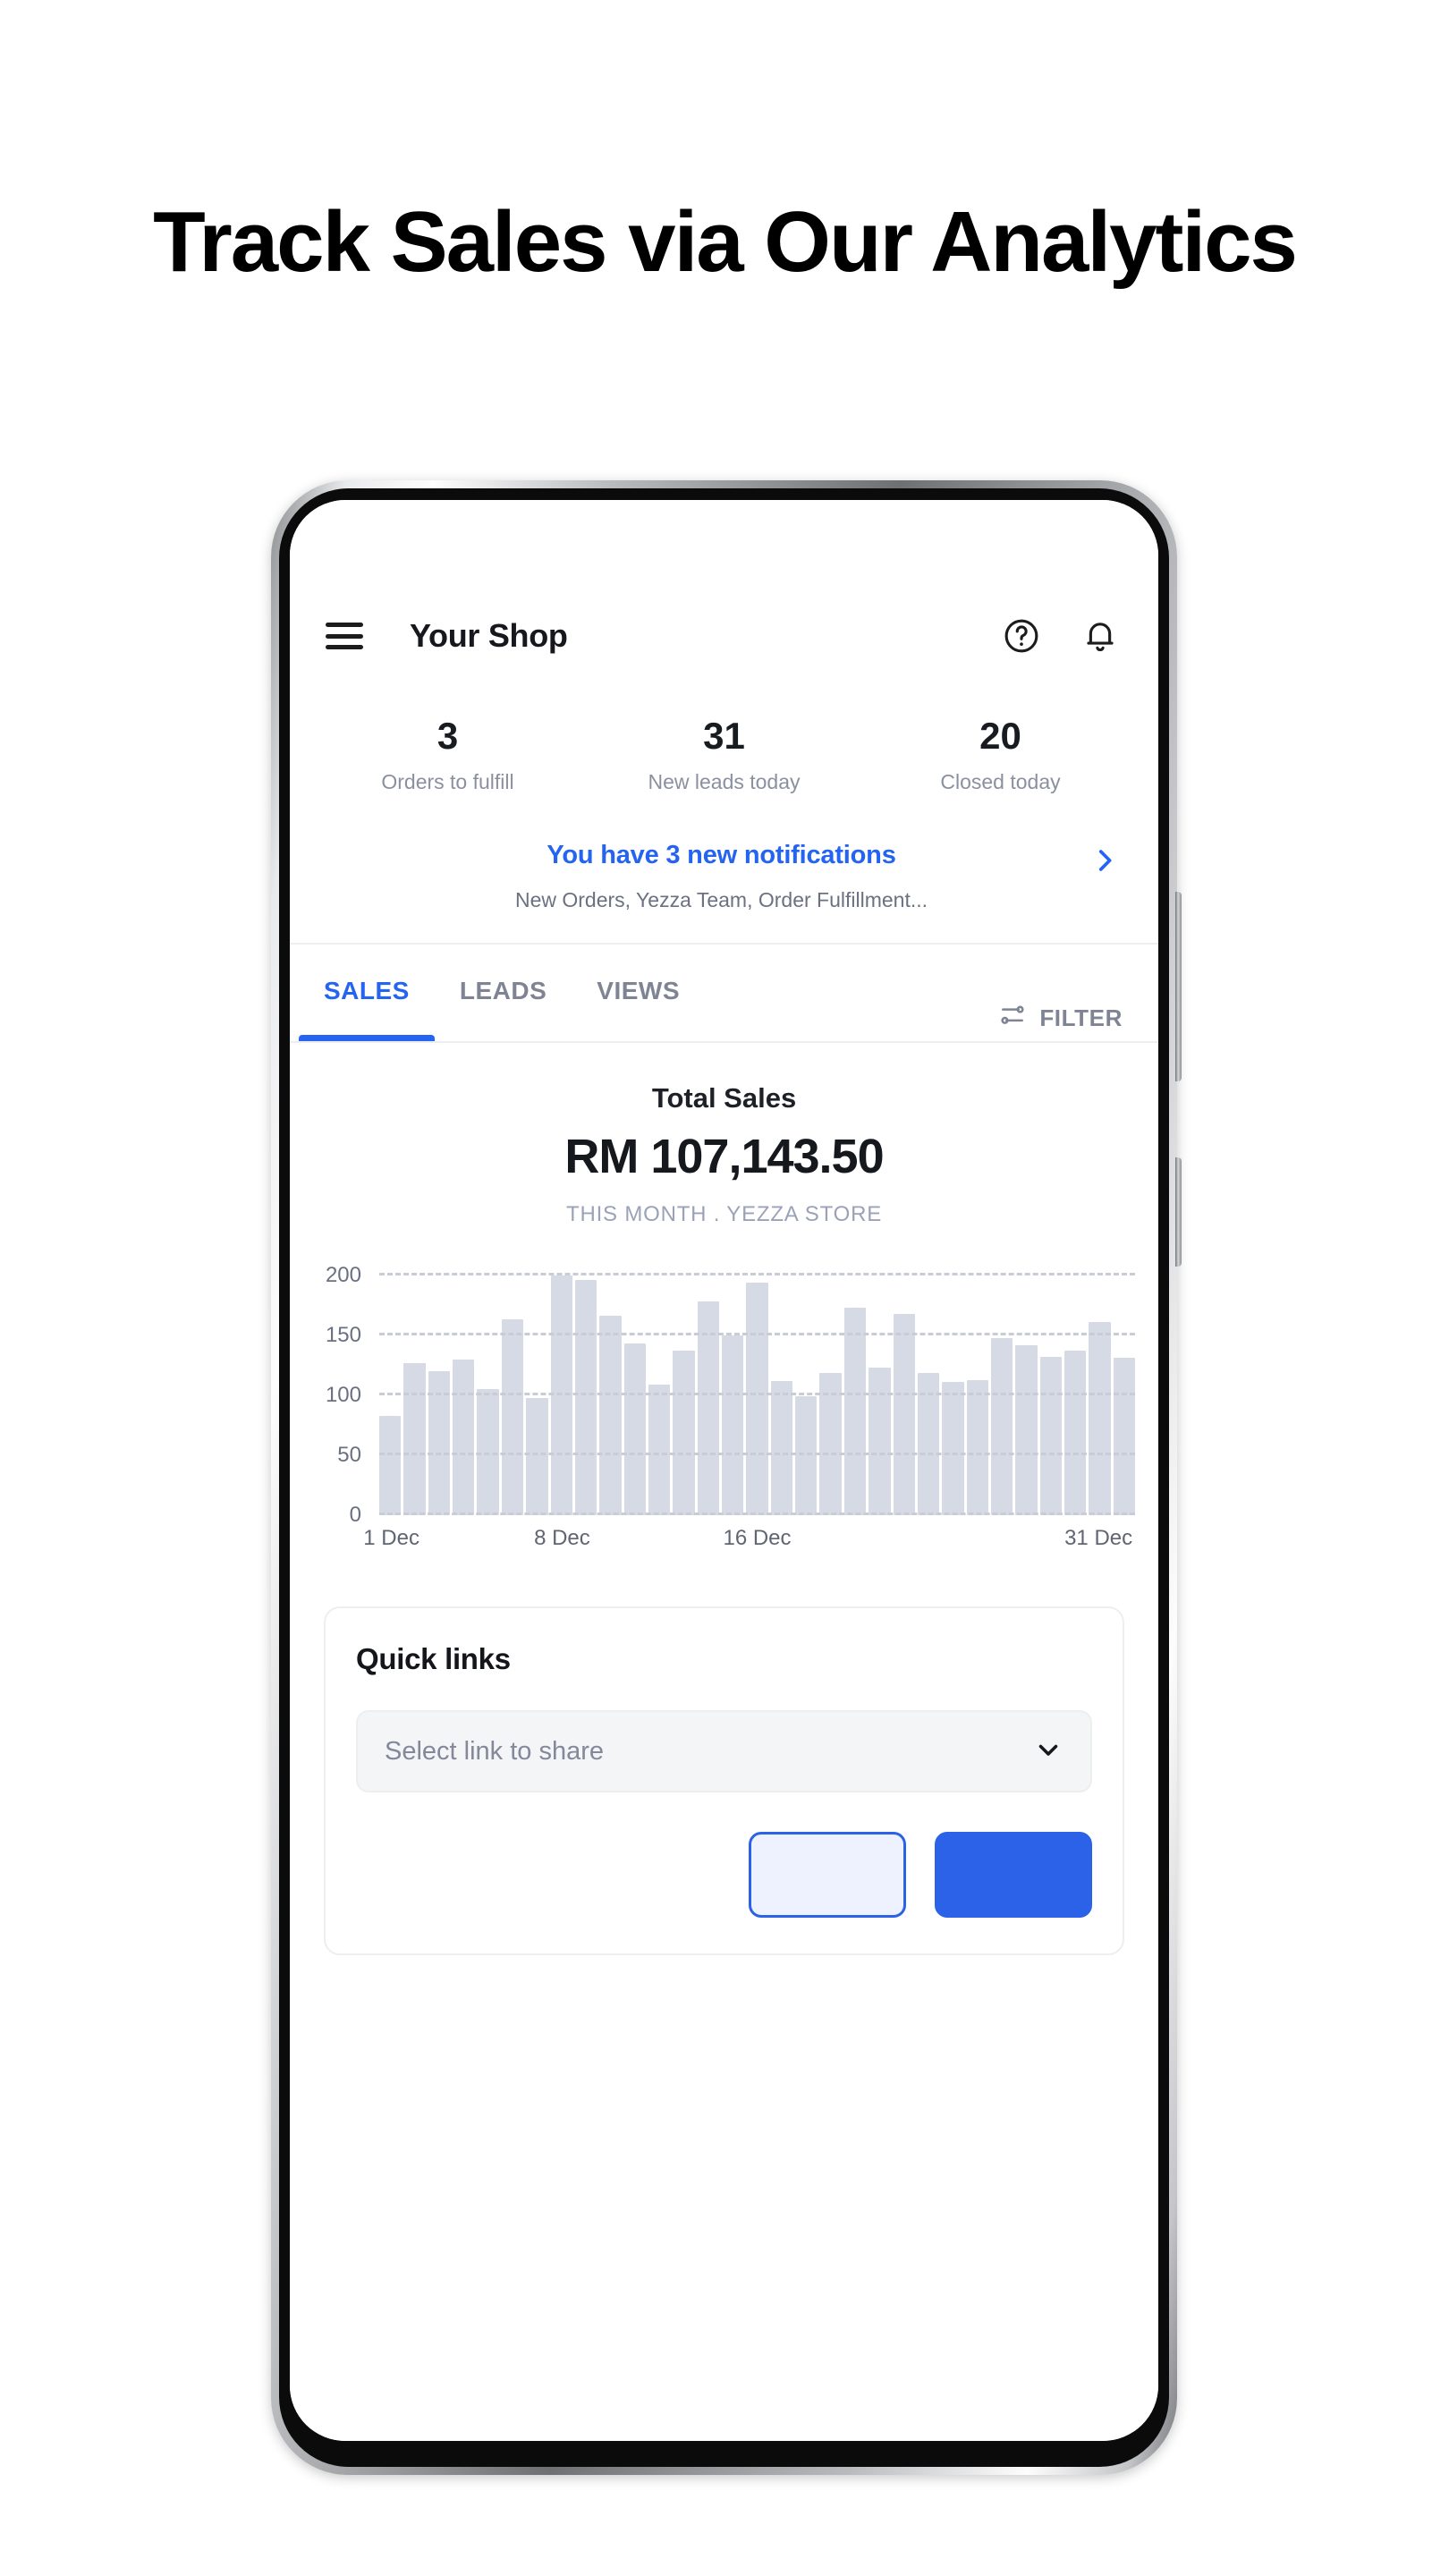 The image size is (1449, 2576). I want to click on stat-label: Closed today, so click(1000, 782).